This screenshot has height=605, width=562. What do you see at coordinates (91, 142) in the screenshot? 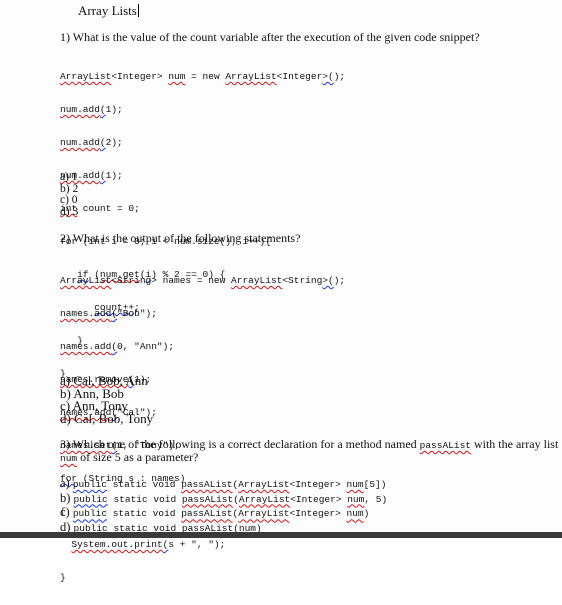
I see `code-line: num.add(2);` at bounding box center [91, 142].